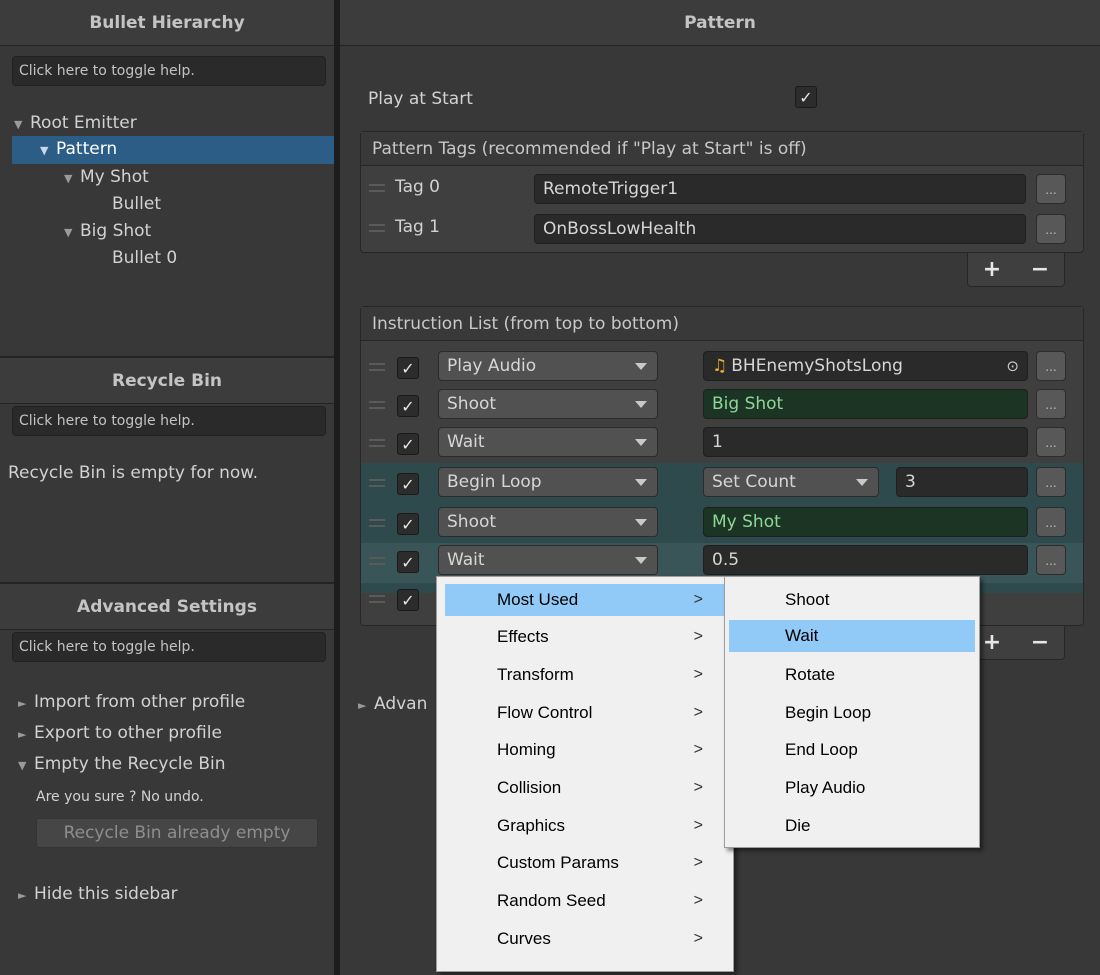  I want to click on instruction-type-dropdown: Play Audio, so click(548, 366).